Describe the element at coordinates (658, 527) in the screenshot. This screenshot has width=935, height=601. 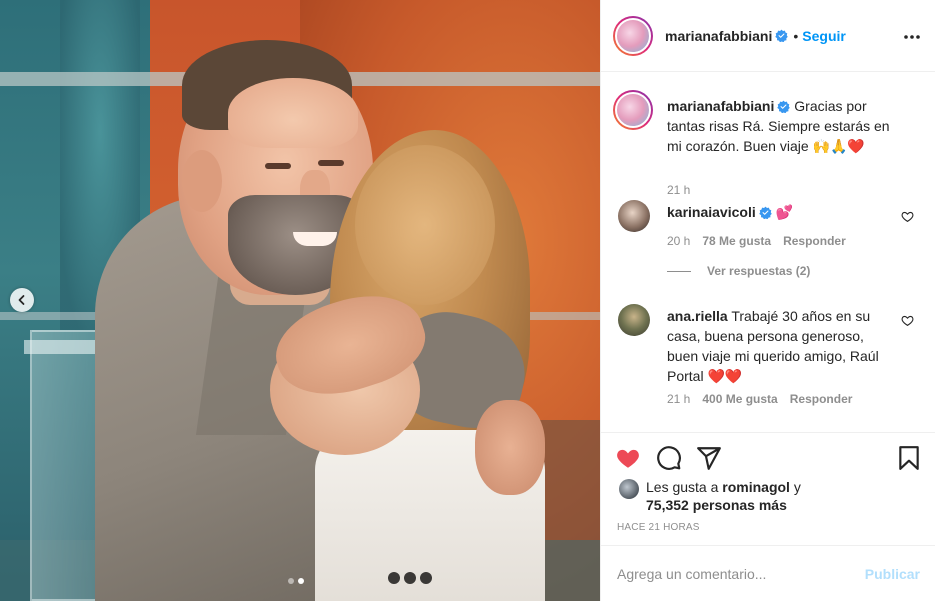
I see `post-timestamp: HACE 21 HORAS` at that location.